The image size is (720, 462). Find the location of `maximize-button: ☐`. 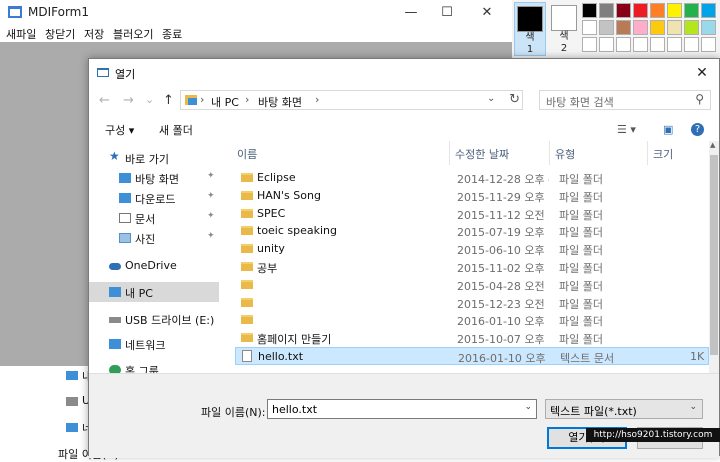

maximize-button: ☐ is located at coordinates (447, 13).